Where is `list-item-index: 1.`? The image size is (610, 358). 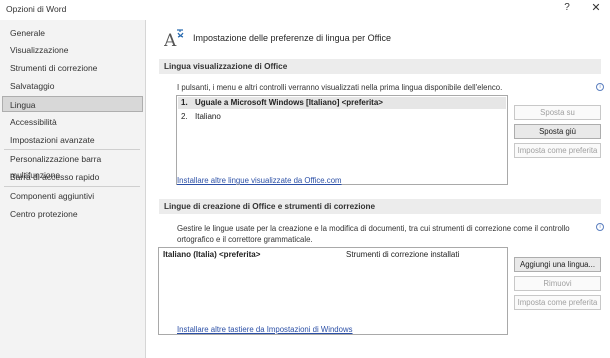
list-item-index: 1. is located at coordinates (184, 102).